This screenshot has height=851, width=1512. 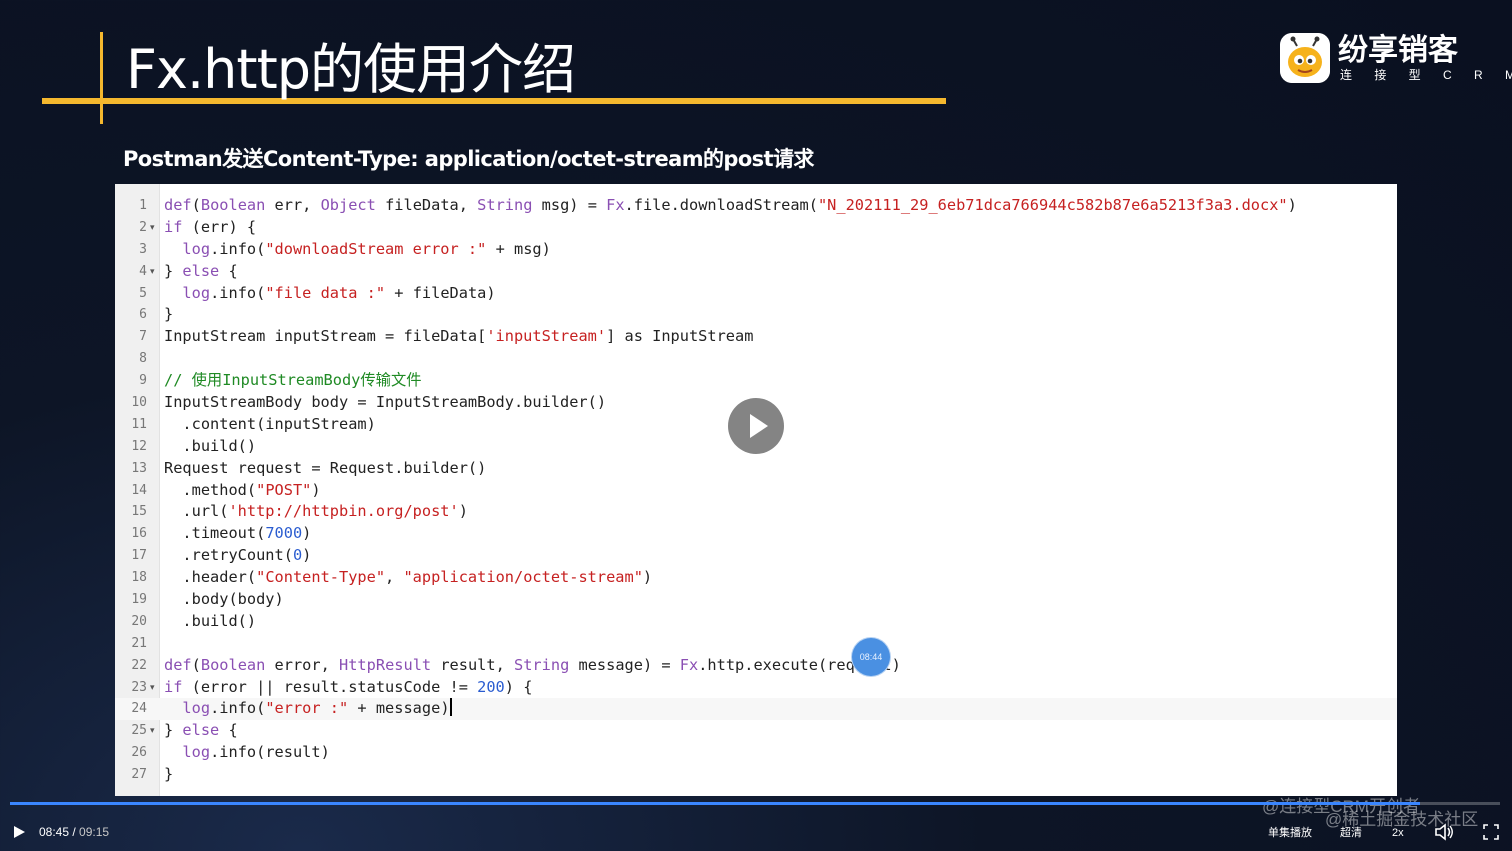 What do you see at coordinates (756, 469) in the screenshot?
I see `code-line: 13 Request request = Request.builder()` at bounding box center [756, 469].